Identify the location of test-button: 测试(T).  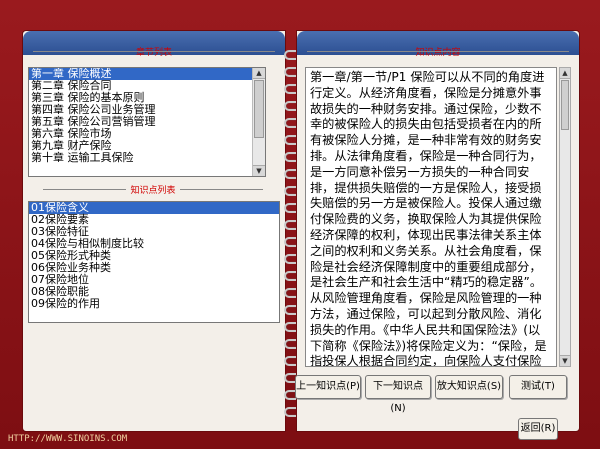
(538, 387).